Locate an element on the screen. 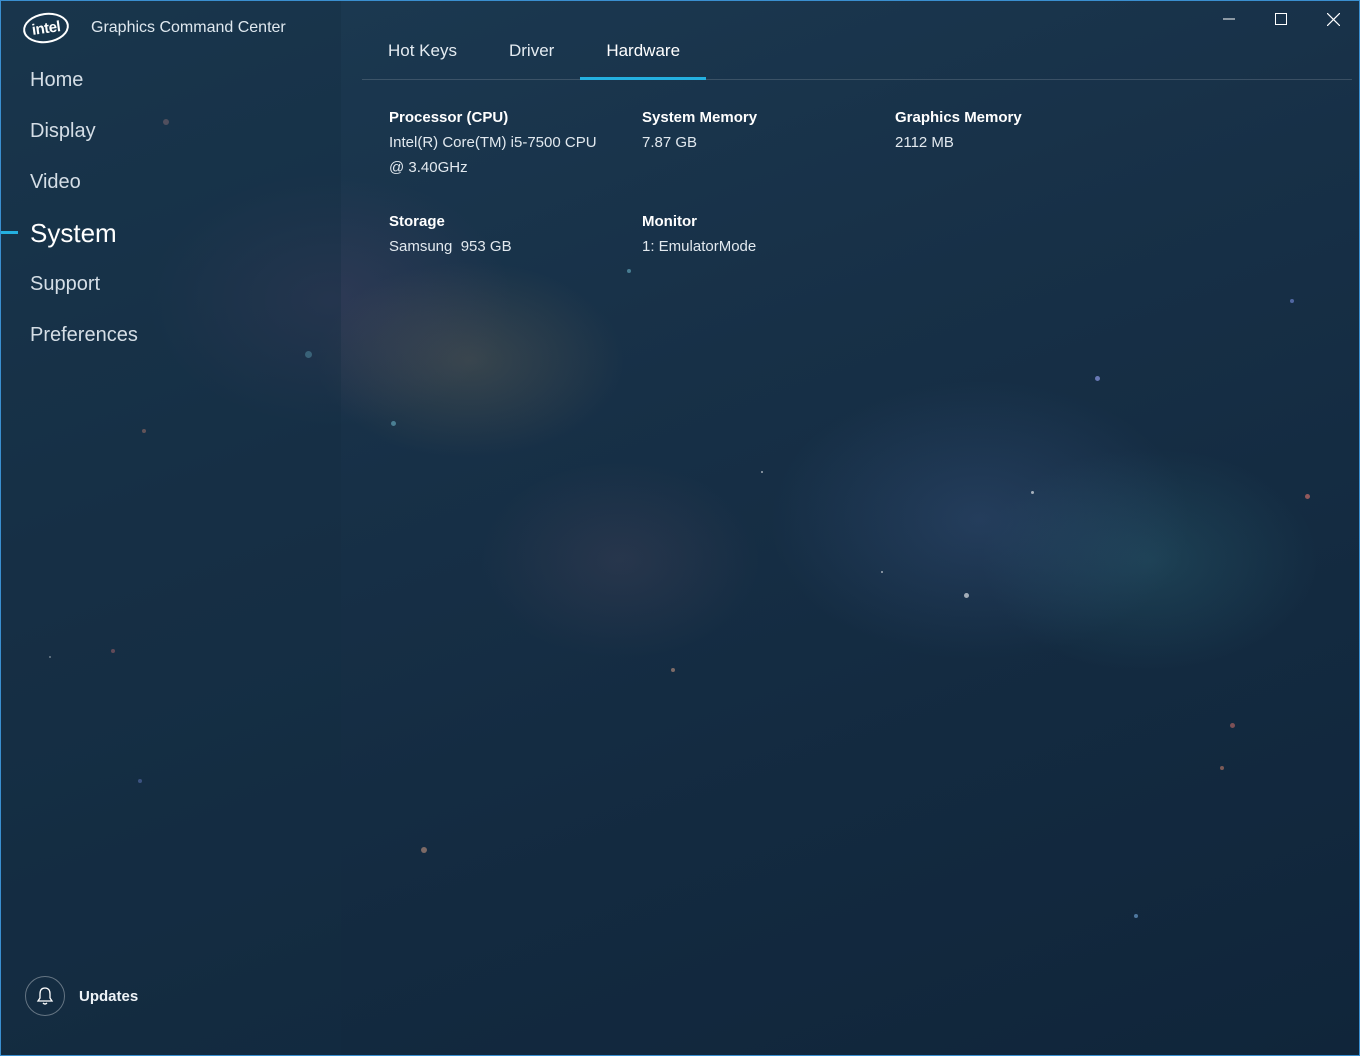 The height and width of the screenshot is (1056, 1360). close-icon is located at coordinates (1333, 19).